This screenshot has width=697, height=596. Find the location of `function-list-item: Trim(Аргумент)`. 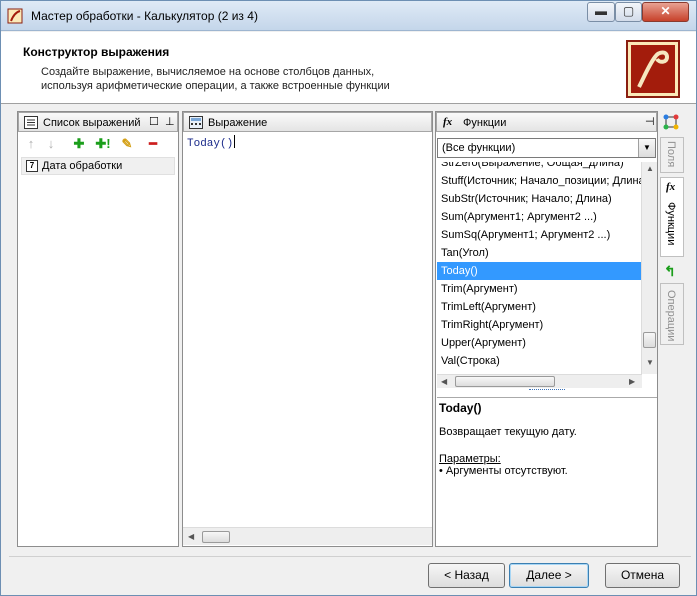

function-list-item: Trim(Аргумент) is located at coordinates (539, 289).